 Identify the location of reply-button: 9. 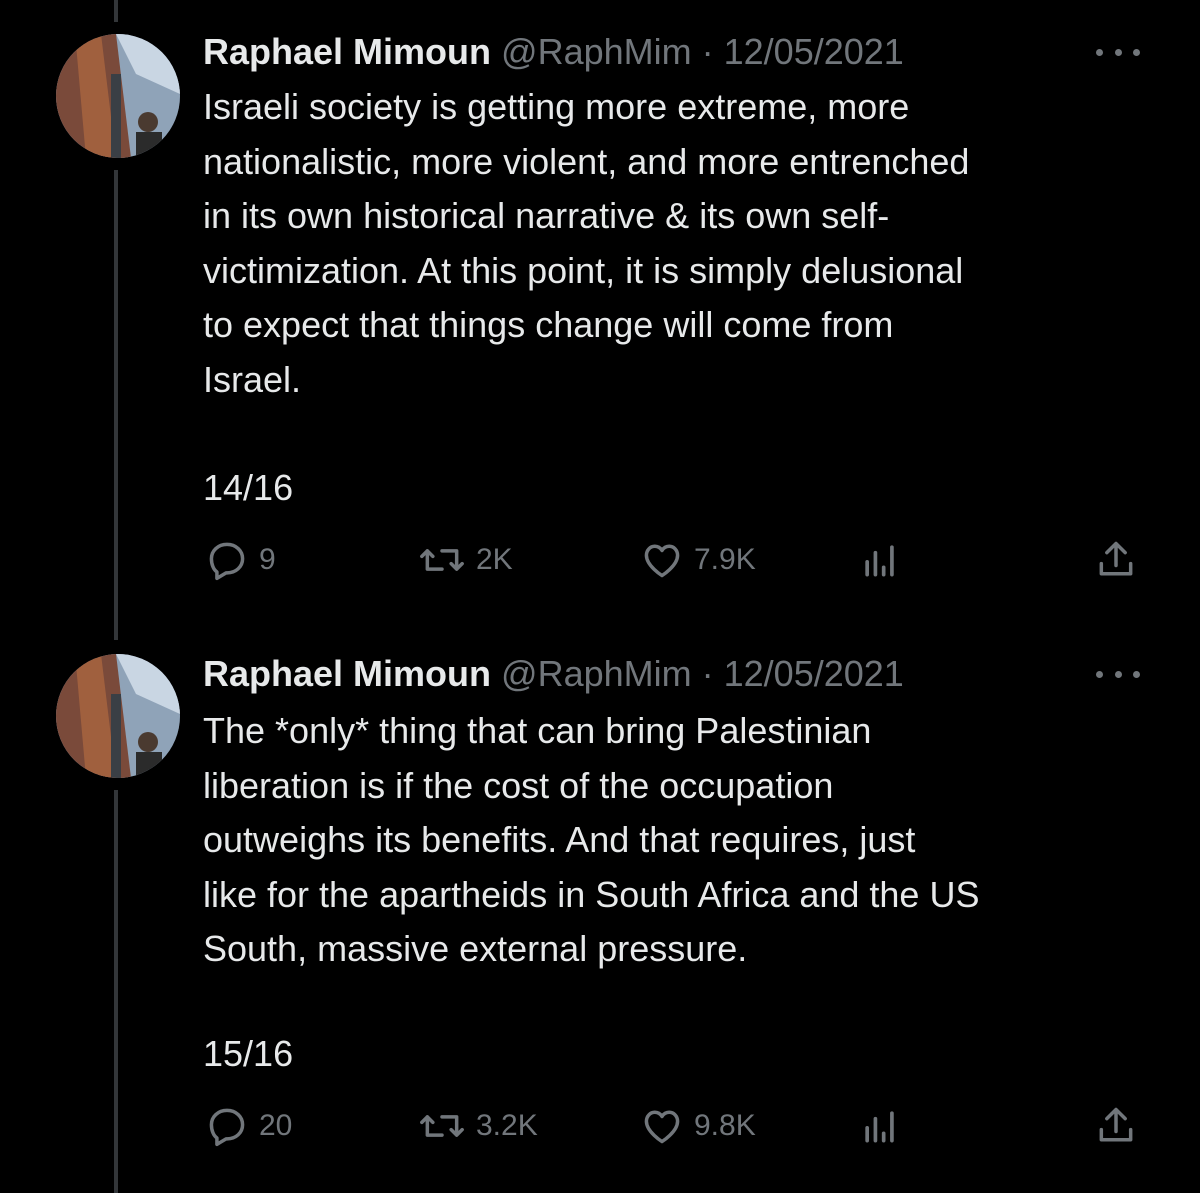
(240, 560).